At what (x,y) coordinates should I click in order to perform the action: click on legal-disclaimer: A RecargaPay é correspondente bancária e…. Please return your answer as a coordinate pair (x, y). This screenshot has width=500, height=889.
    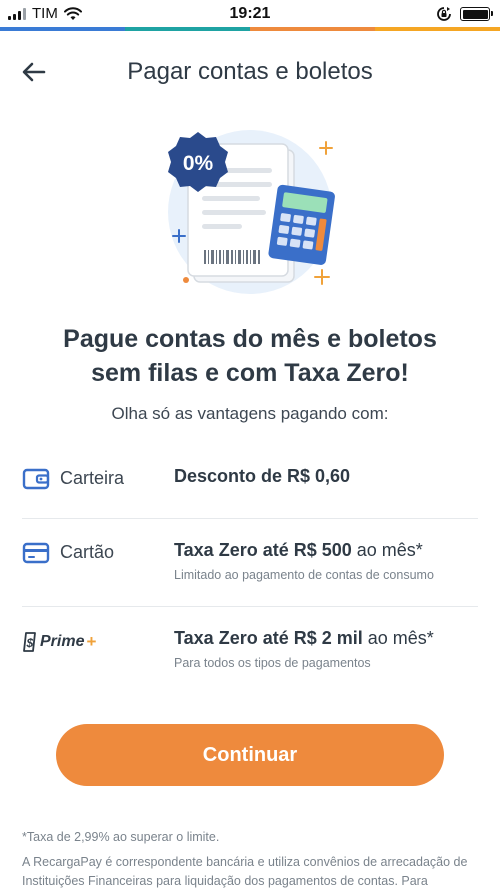
    Looking at the image, I should click on (245, 871).